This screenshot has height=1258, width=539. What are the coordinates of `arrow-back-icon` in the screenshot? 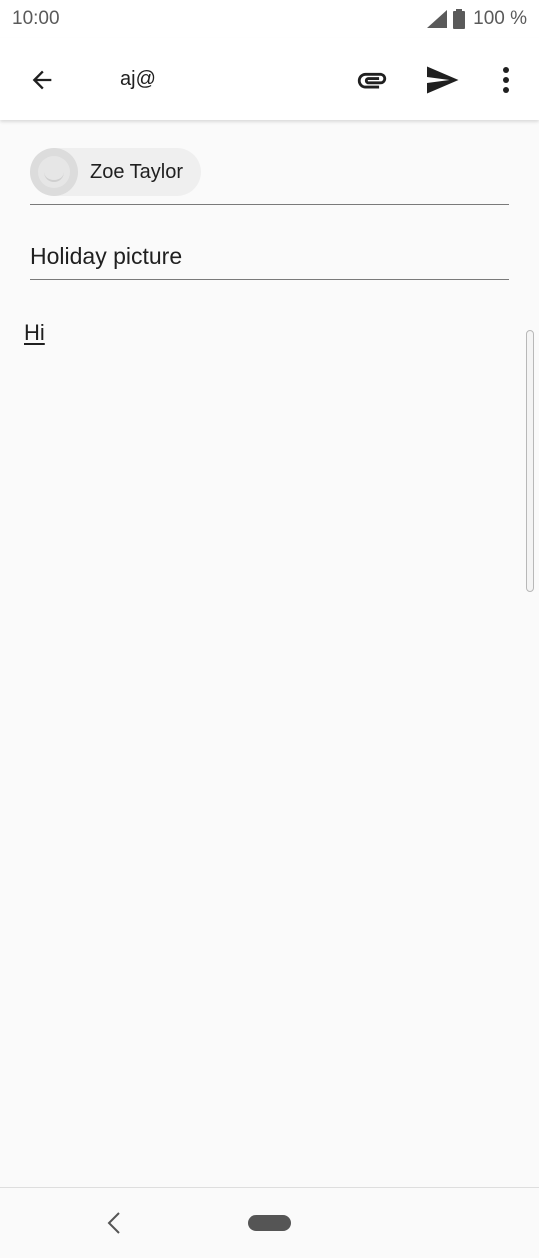 It's located at (42, 80).